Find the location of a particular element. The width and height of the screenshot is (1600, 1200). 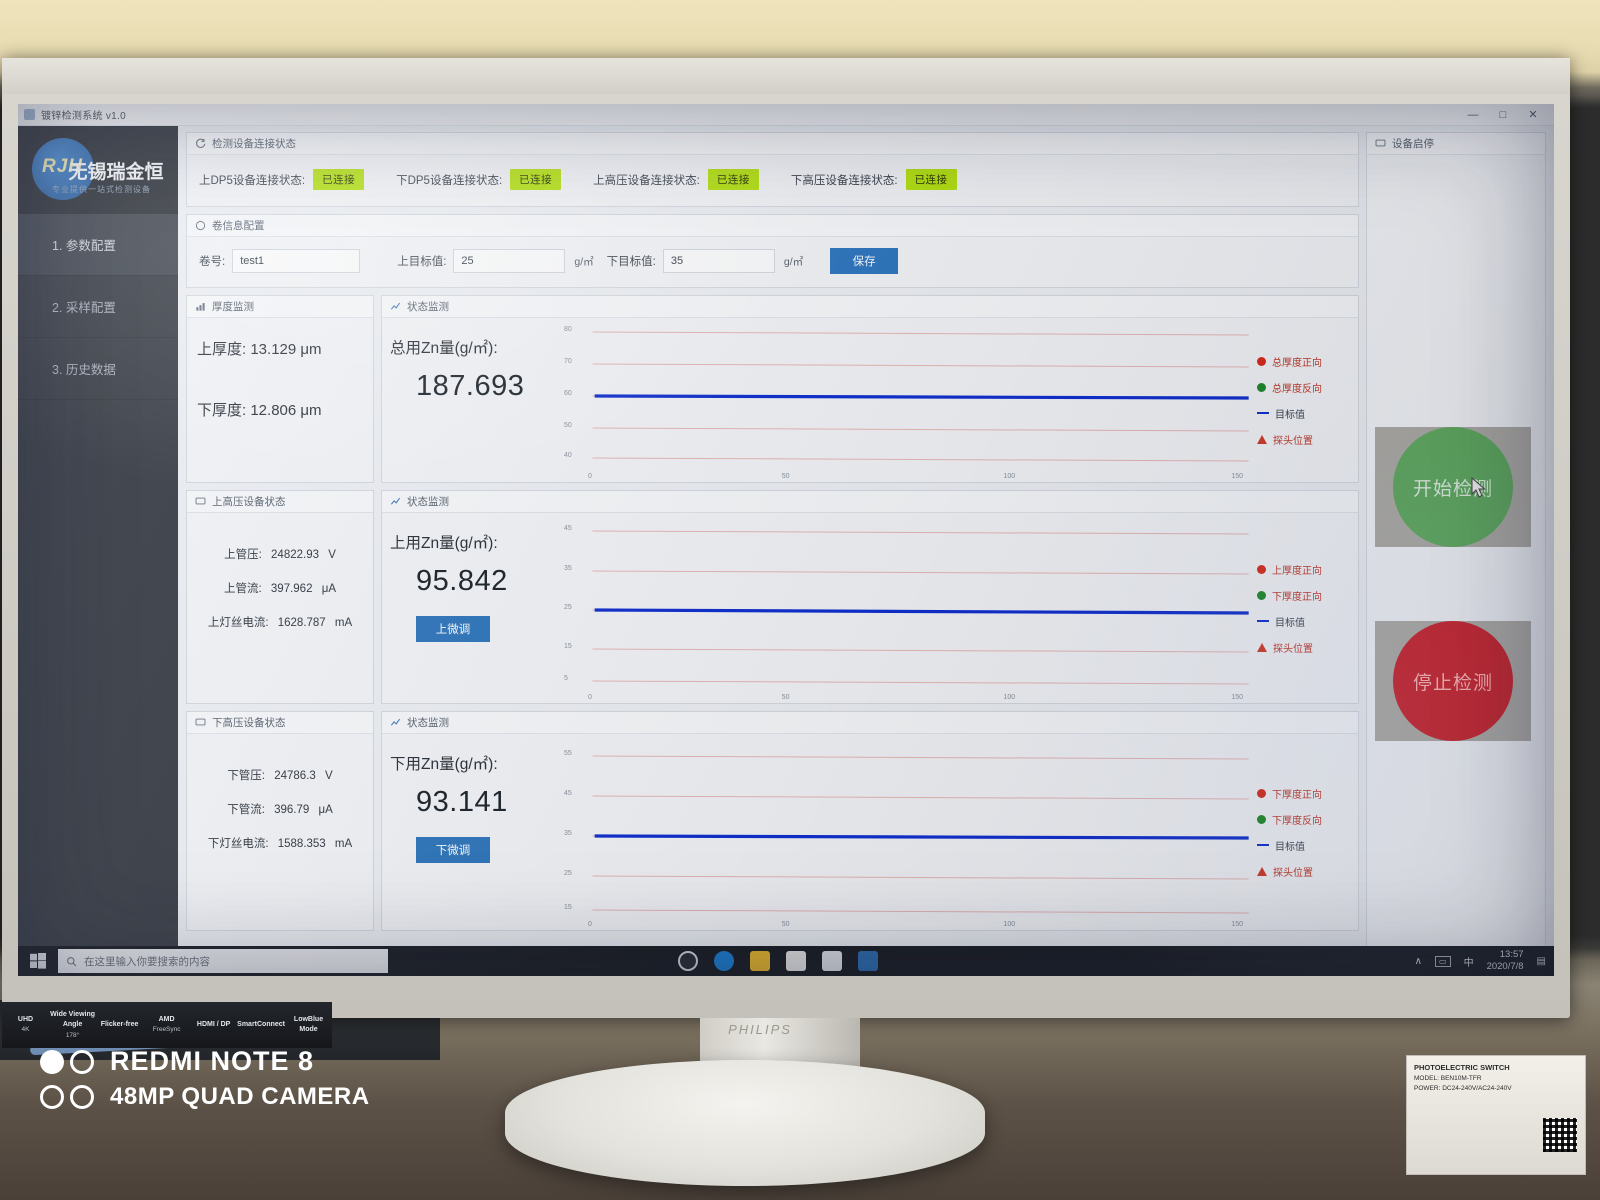

spec-cell: HDMI / DP is located at coordinates (213, 1025).